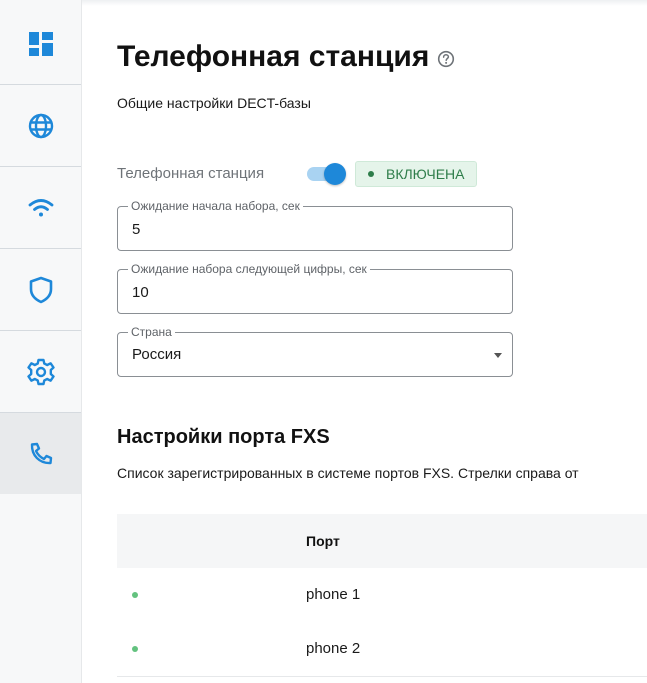 Image resolution: width=647 pixels, height=683 pixels. What do you see at coordinates (151, 332) in the screenshot?
I see `country-label: Страна` at bounding box center [151, 332].